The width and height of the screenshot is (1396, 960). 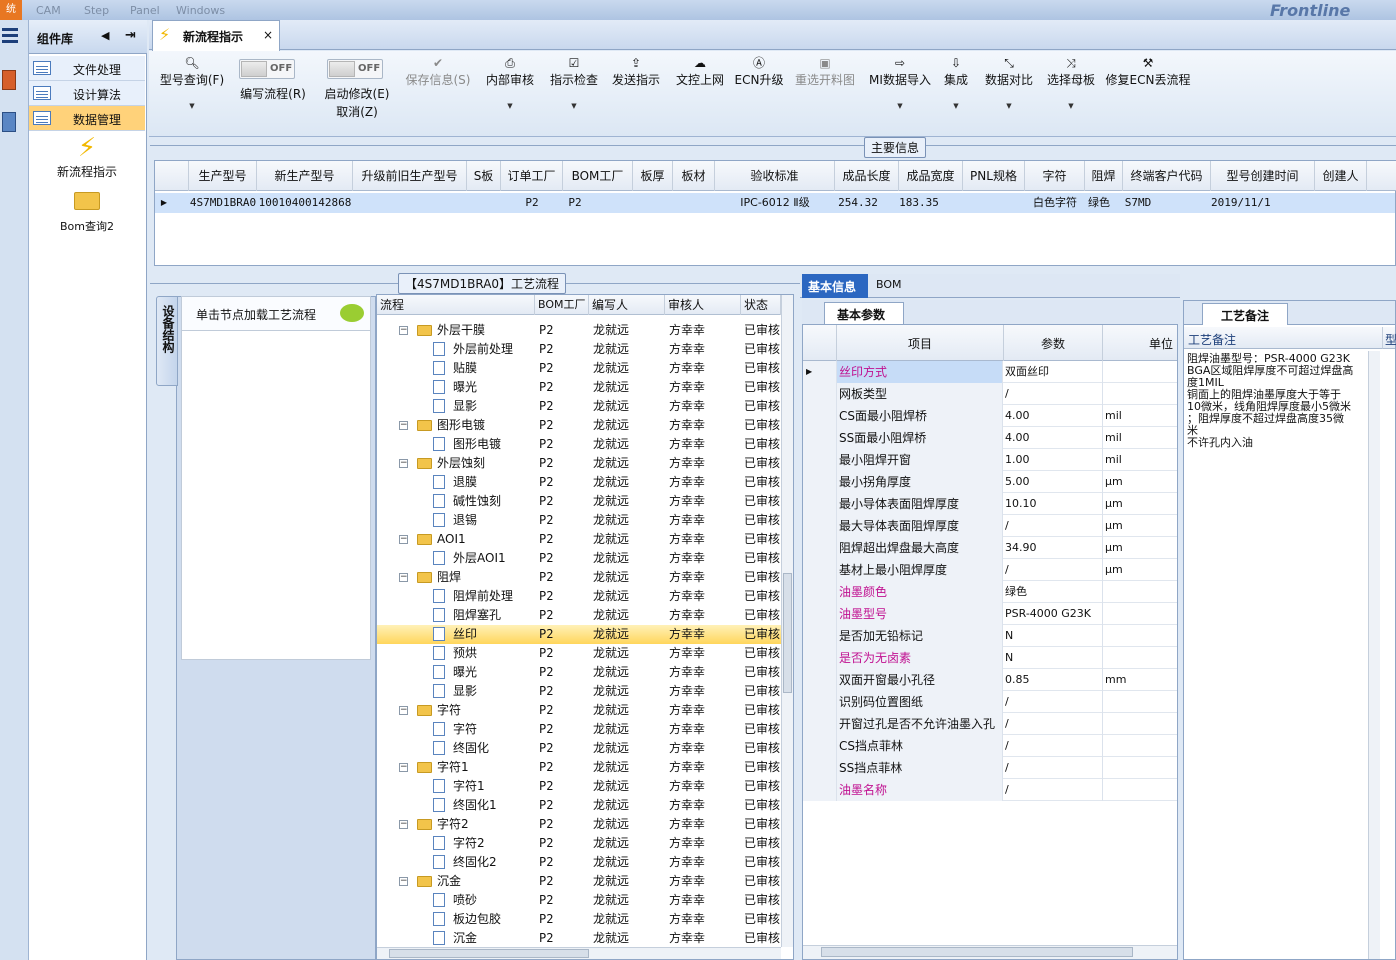 What do you see at coordinates (579, 691) in the screenshot?
I see `tree-row: 显影 P2 龙就远 方幸幸 已审核` at bounding box center [579, 691].